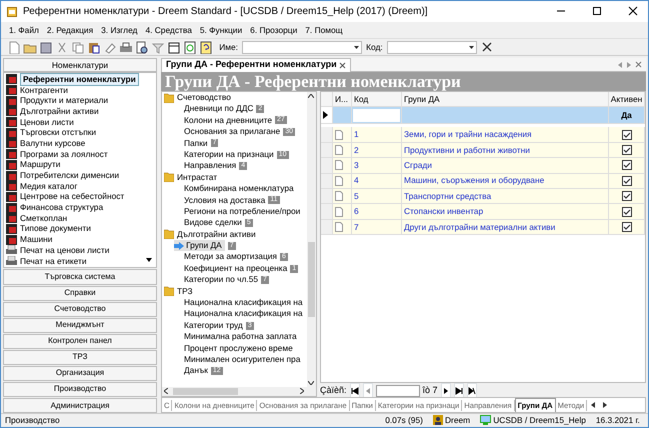 The height and width of the screenshot is (428, 649). I want to click on section-button: Търговска система, so click(80, 277).